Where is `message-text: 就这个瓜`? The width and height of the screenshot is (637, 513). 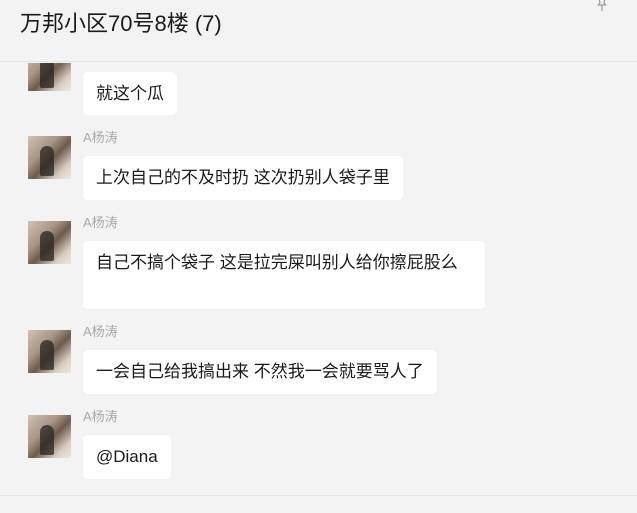 message-text: 就这个瓜 is located at coordinates (130, 93).